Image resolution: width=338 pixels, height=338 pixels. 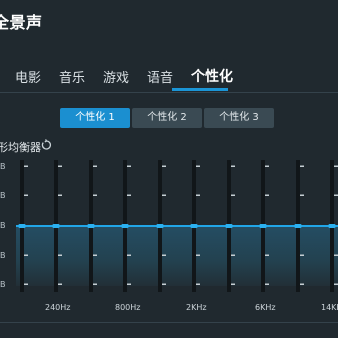 I want to click on bottom-divider, so click(x=169, y=322).